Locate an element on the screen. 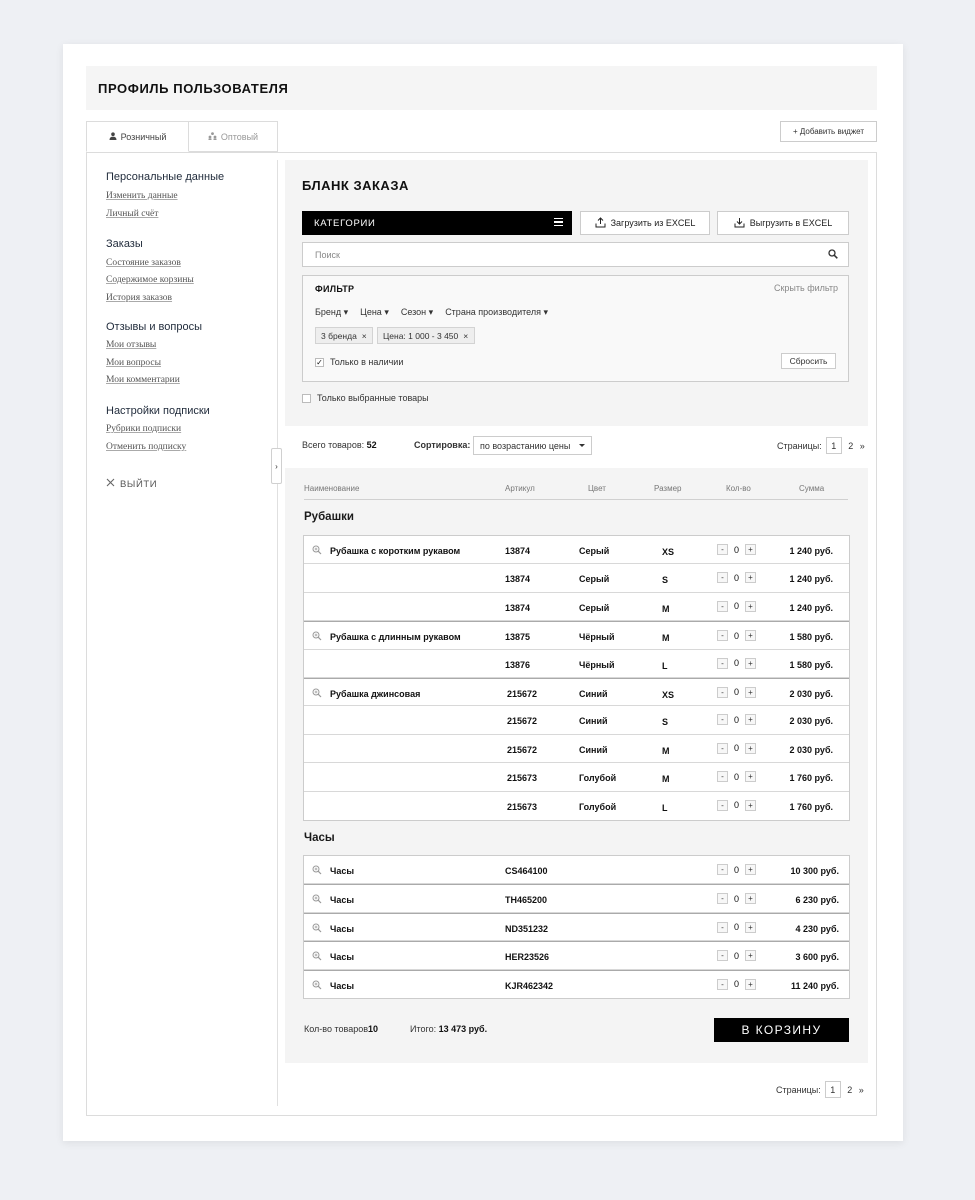  logout-button: ВЫЙТИ is located at coordinates (131, 484).